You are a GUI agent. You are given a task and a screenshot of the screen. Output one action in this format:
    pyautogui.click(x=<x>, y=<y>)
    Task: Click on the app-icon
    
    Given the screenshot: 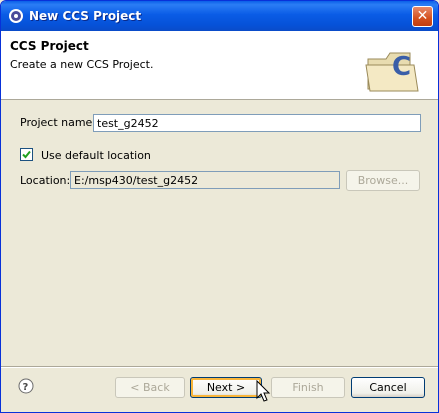 What is the action you would take?
    pyautogui.click(x=16, y=16)
    